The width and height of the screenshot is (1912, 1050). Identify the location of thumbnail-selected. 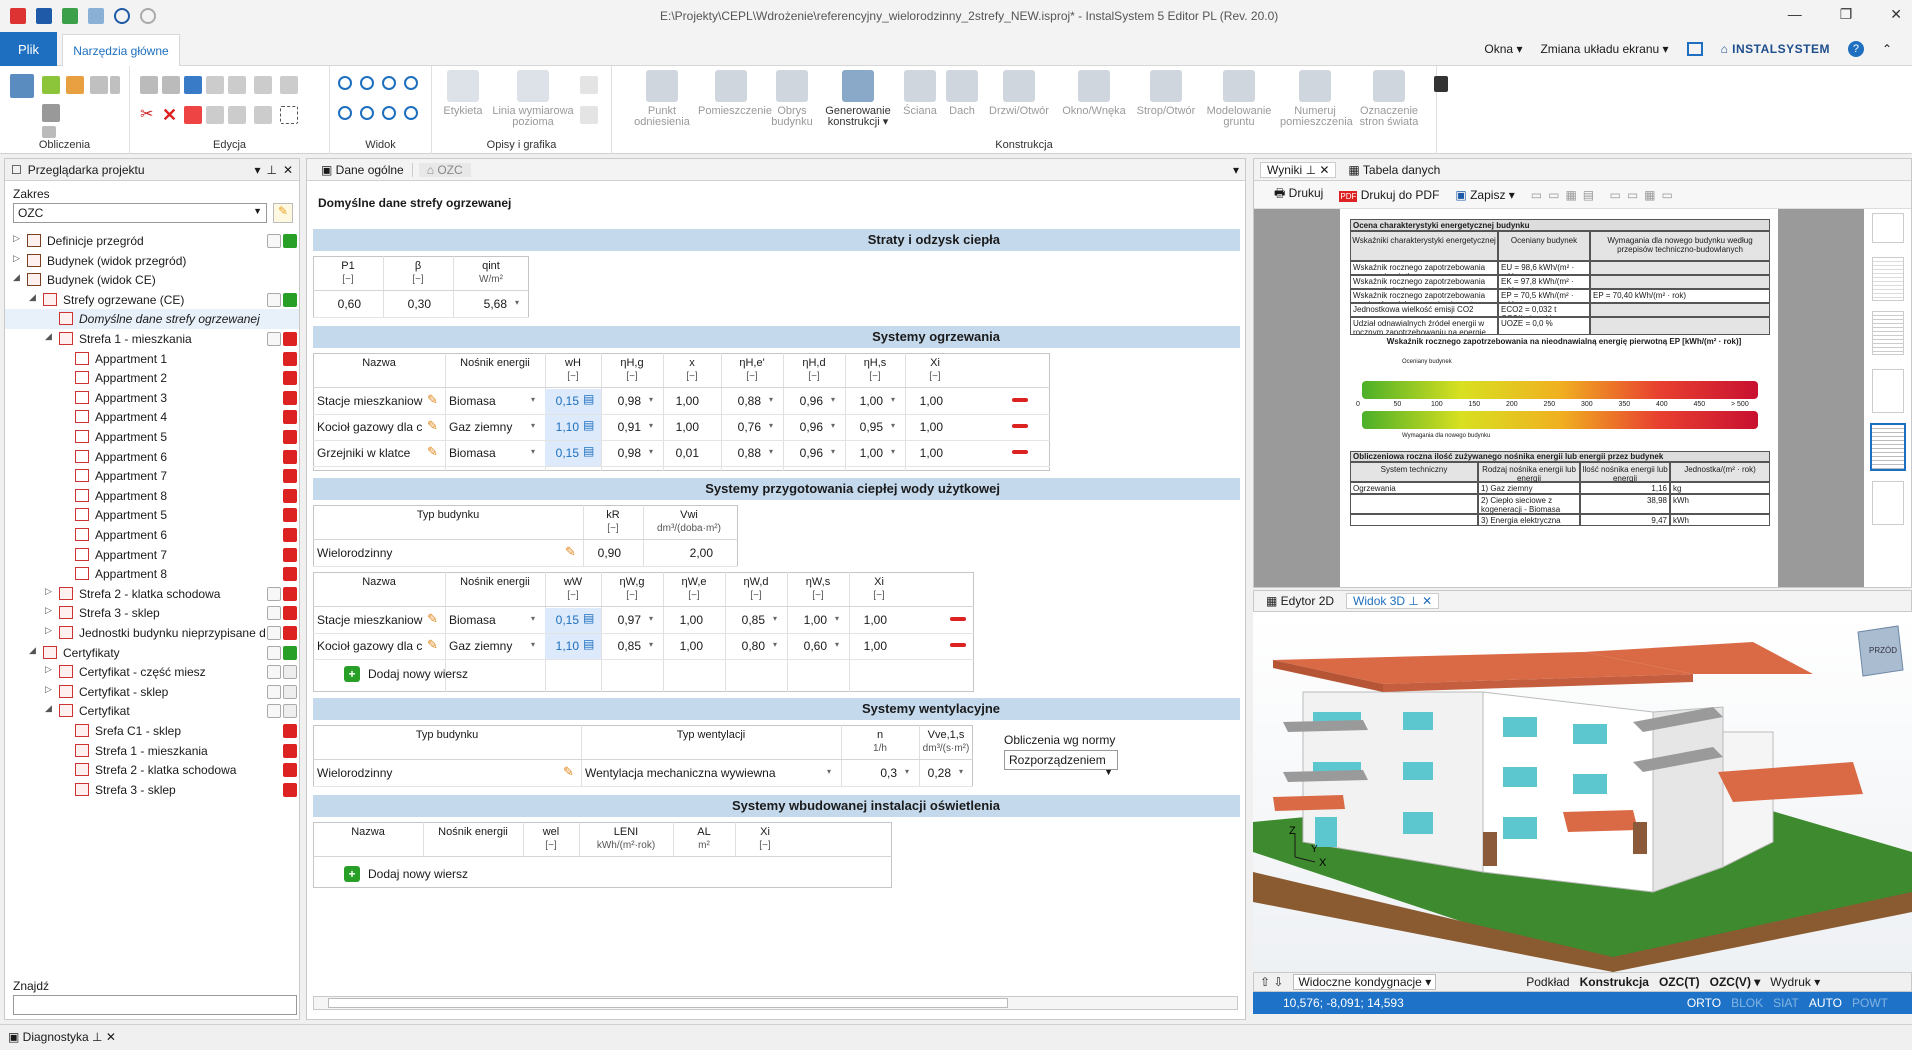
(1888, 447).